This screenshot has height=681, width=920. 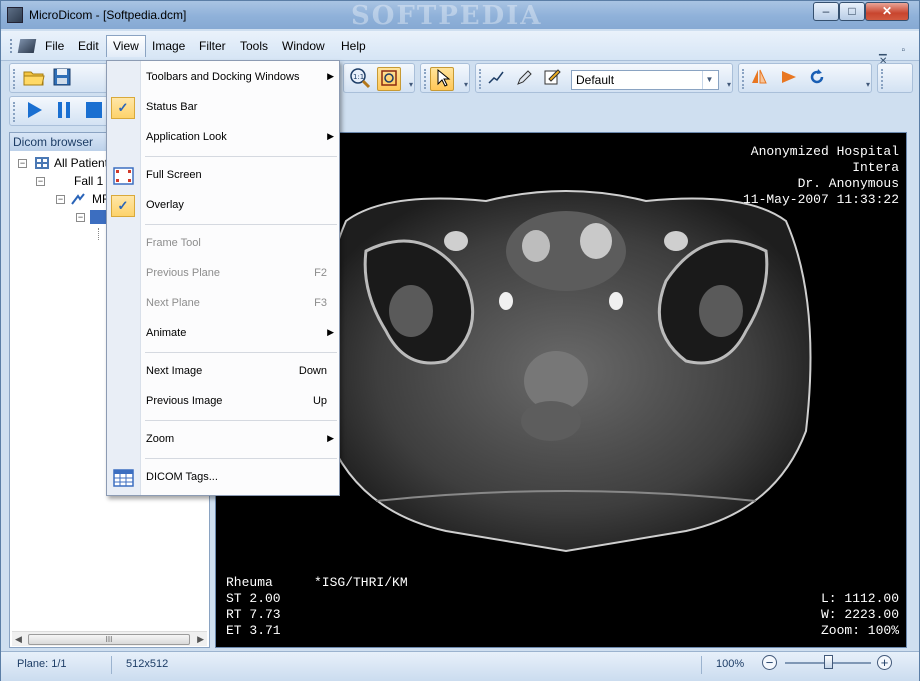 I want to click on study-icon, so click(x=78, y=199).